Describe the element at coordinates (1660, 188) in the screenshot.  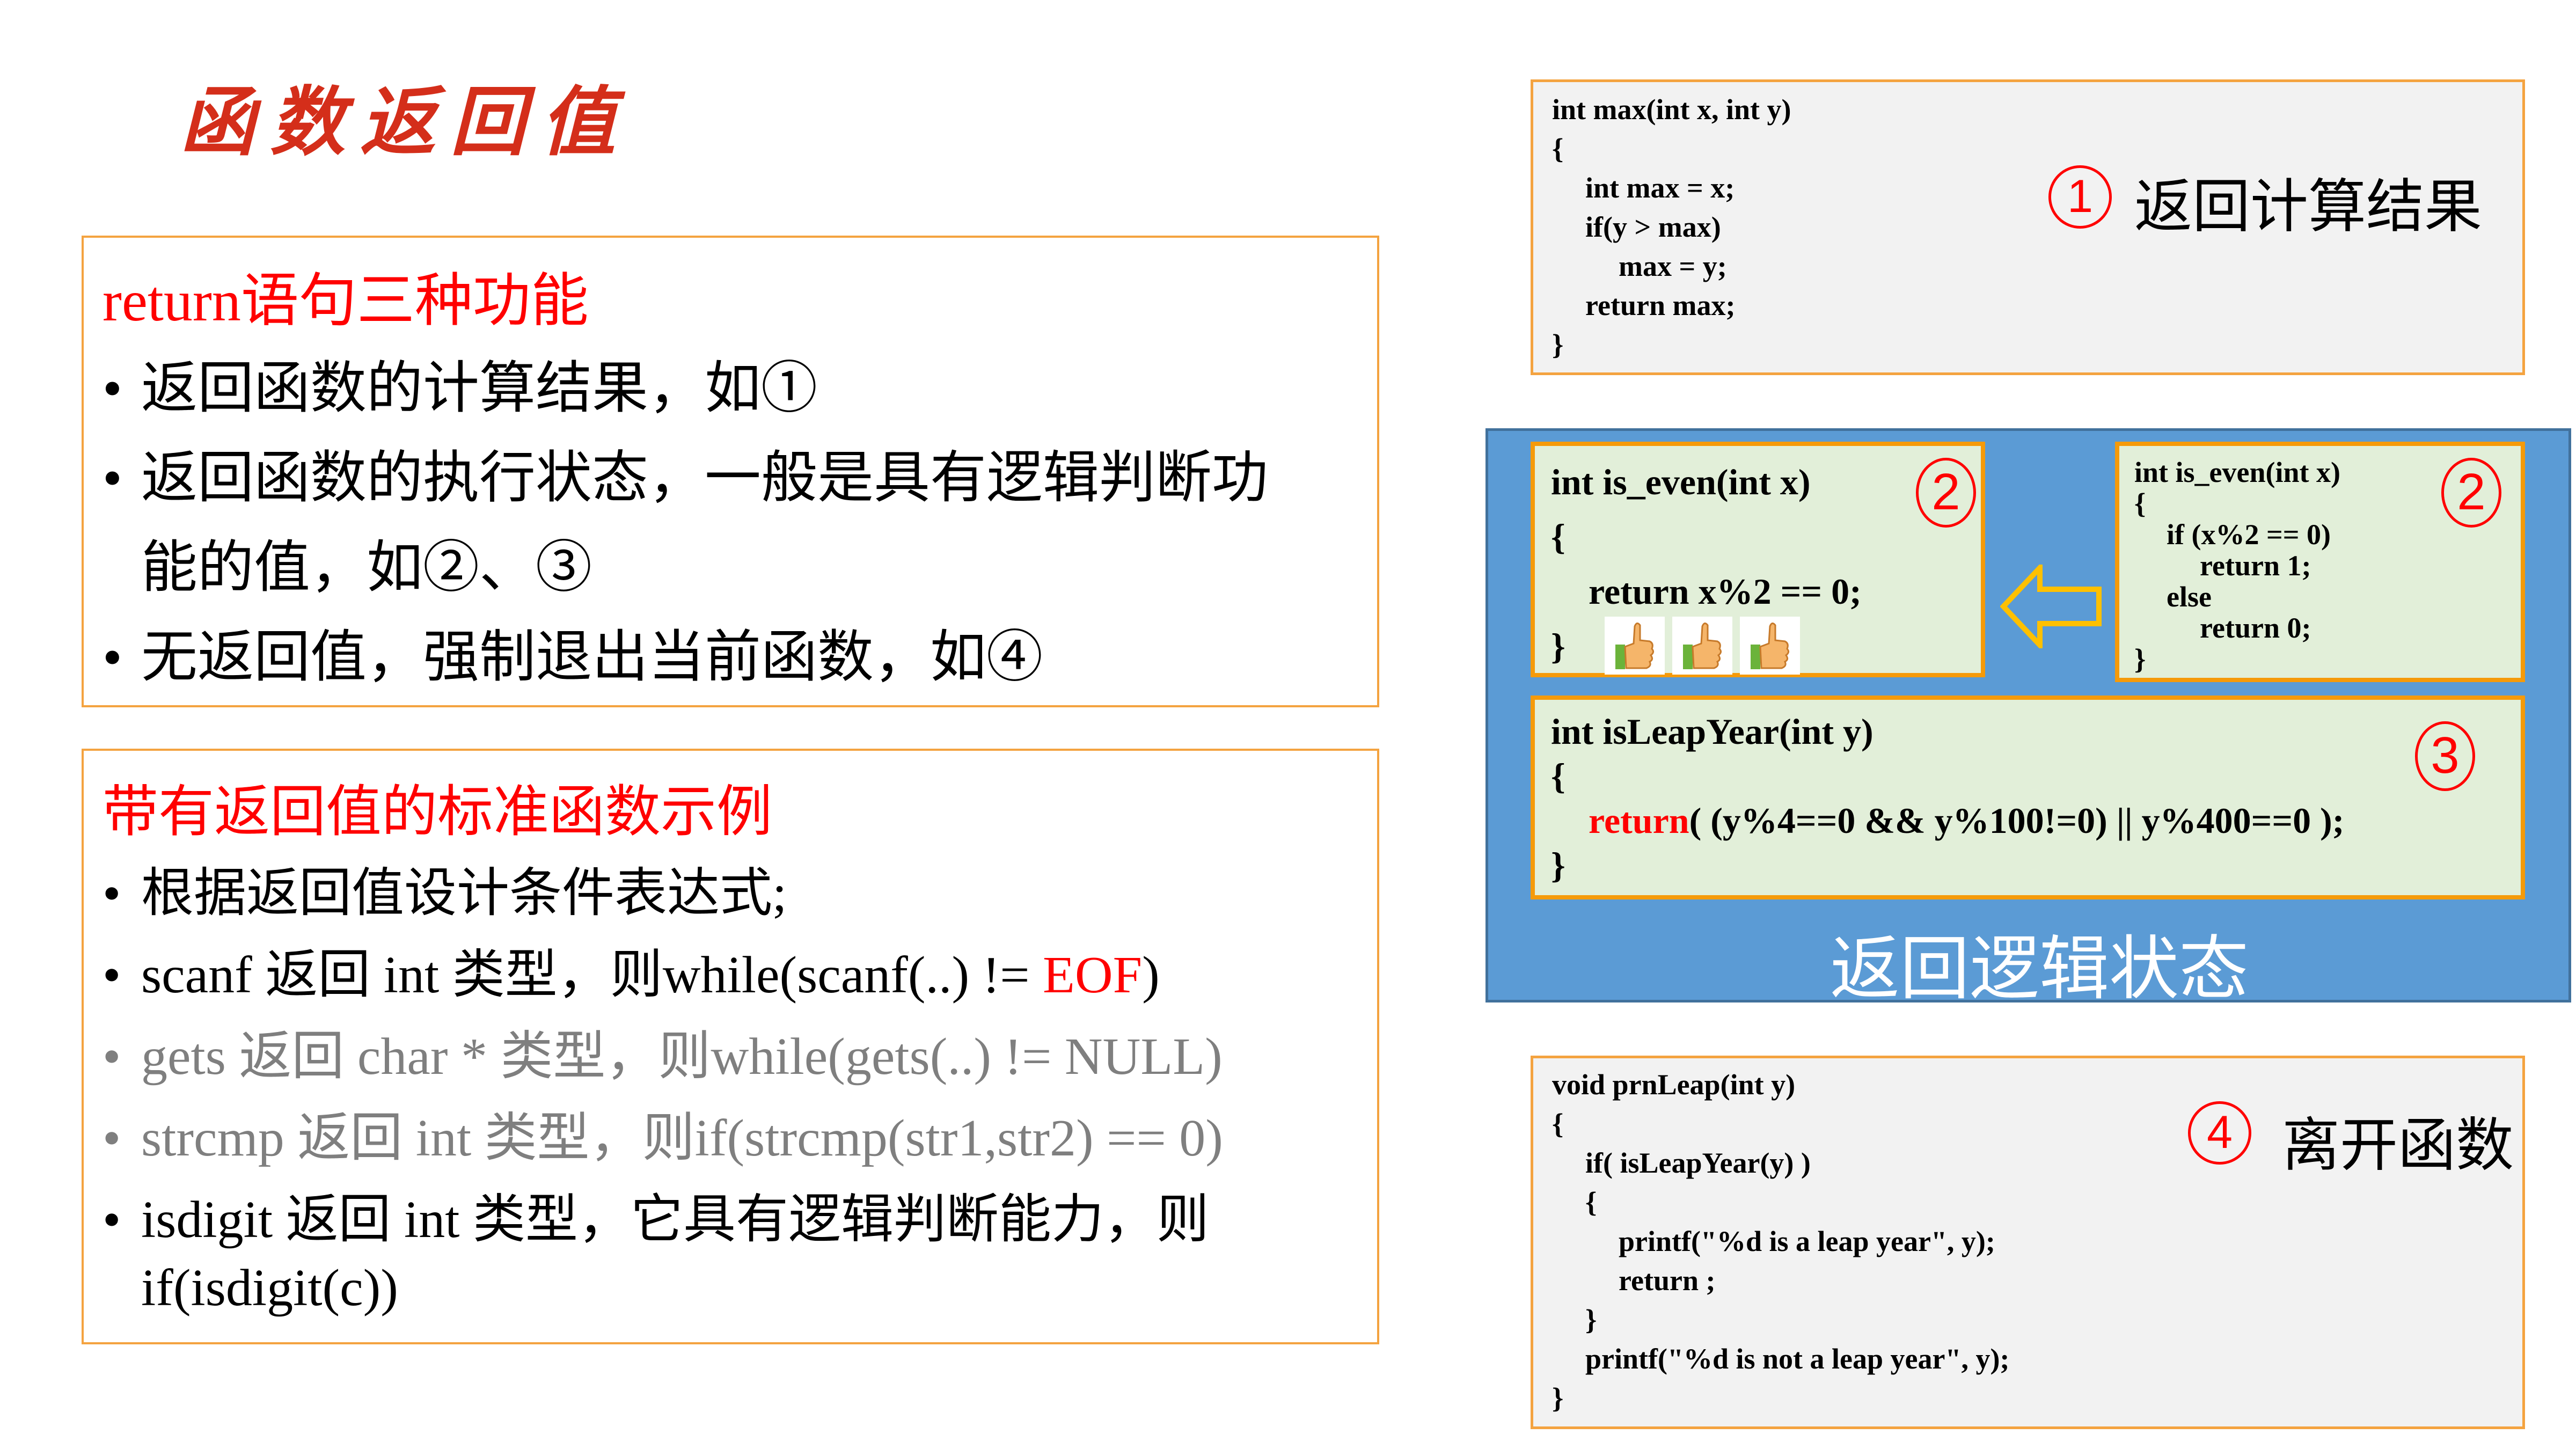
I see `code-line: int max = x;` at that location.